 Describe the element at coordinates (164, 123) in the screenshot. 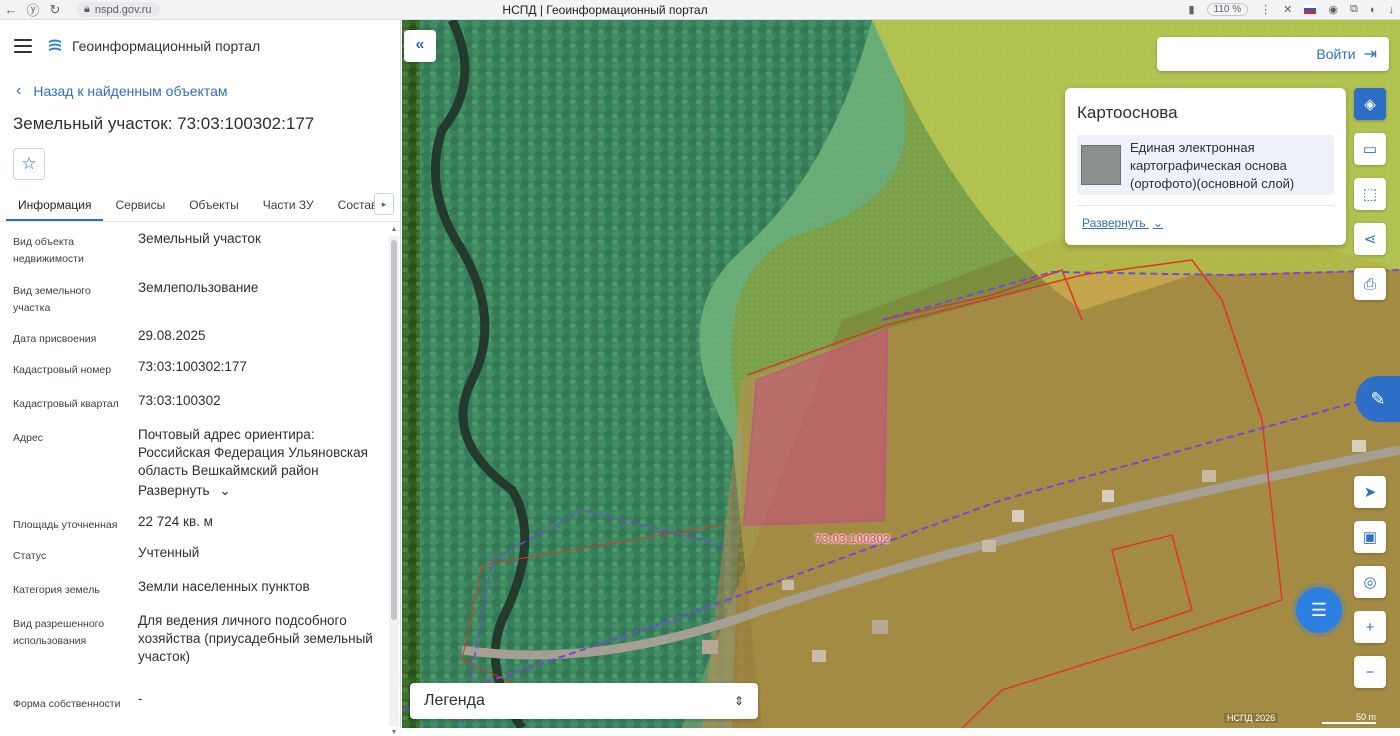

I see `object-title: Земельный участок: 73:03:100302:177` at that location.